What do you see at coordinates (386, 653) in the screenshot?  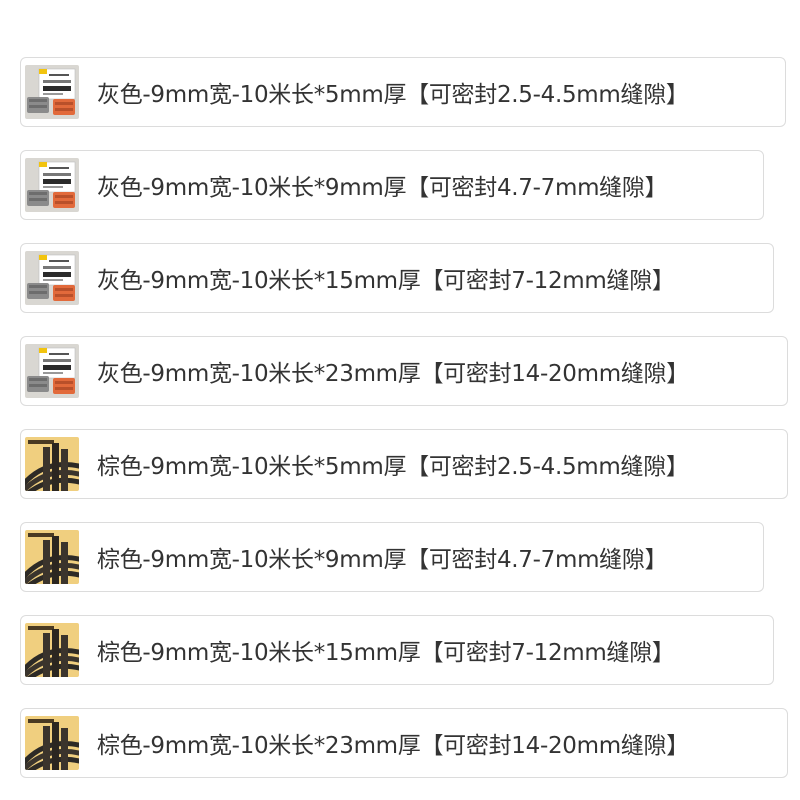 I see `sku-option-label: 棕色-9mm宽-10米长*15mm厚【可密封7-12mm缝隙】` at bounding box center [386, 653].